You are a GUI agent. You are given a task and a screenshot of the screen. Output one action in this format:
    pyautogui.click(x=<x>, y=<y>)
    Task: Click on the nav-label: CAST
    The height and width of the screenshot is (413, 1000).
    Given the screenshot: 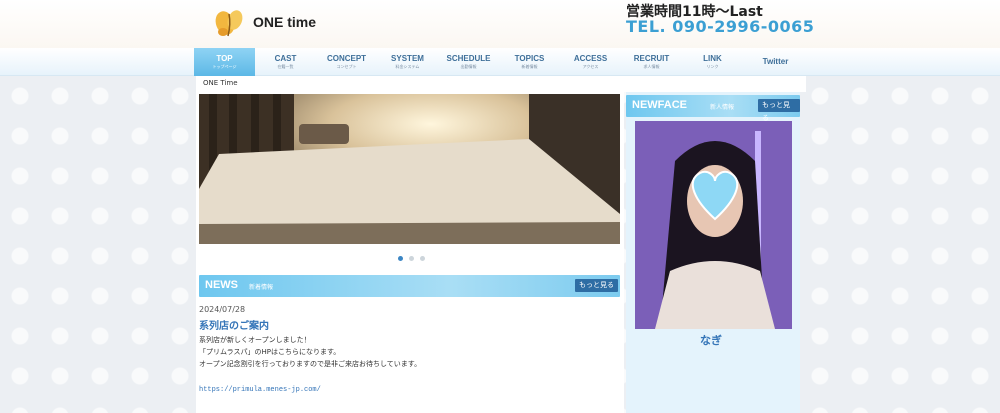 What is the action you would take?
    pyautogui.click(x=285, y=58)
    